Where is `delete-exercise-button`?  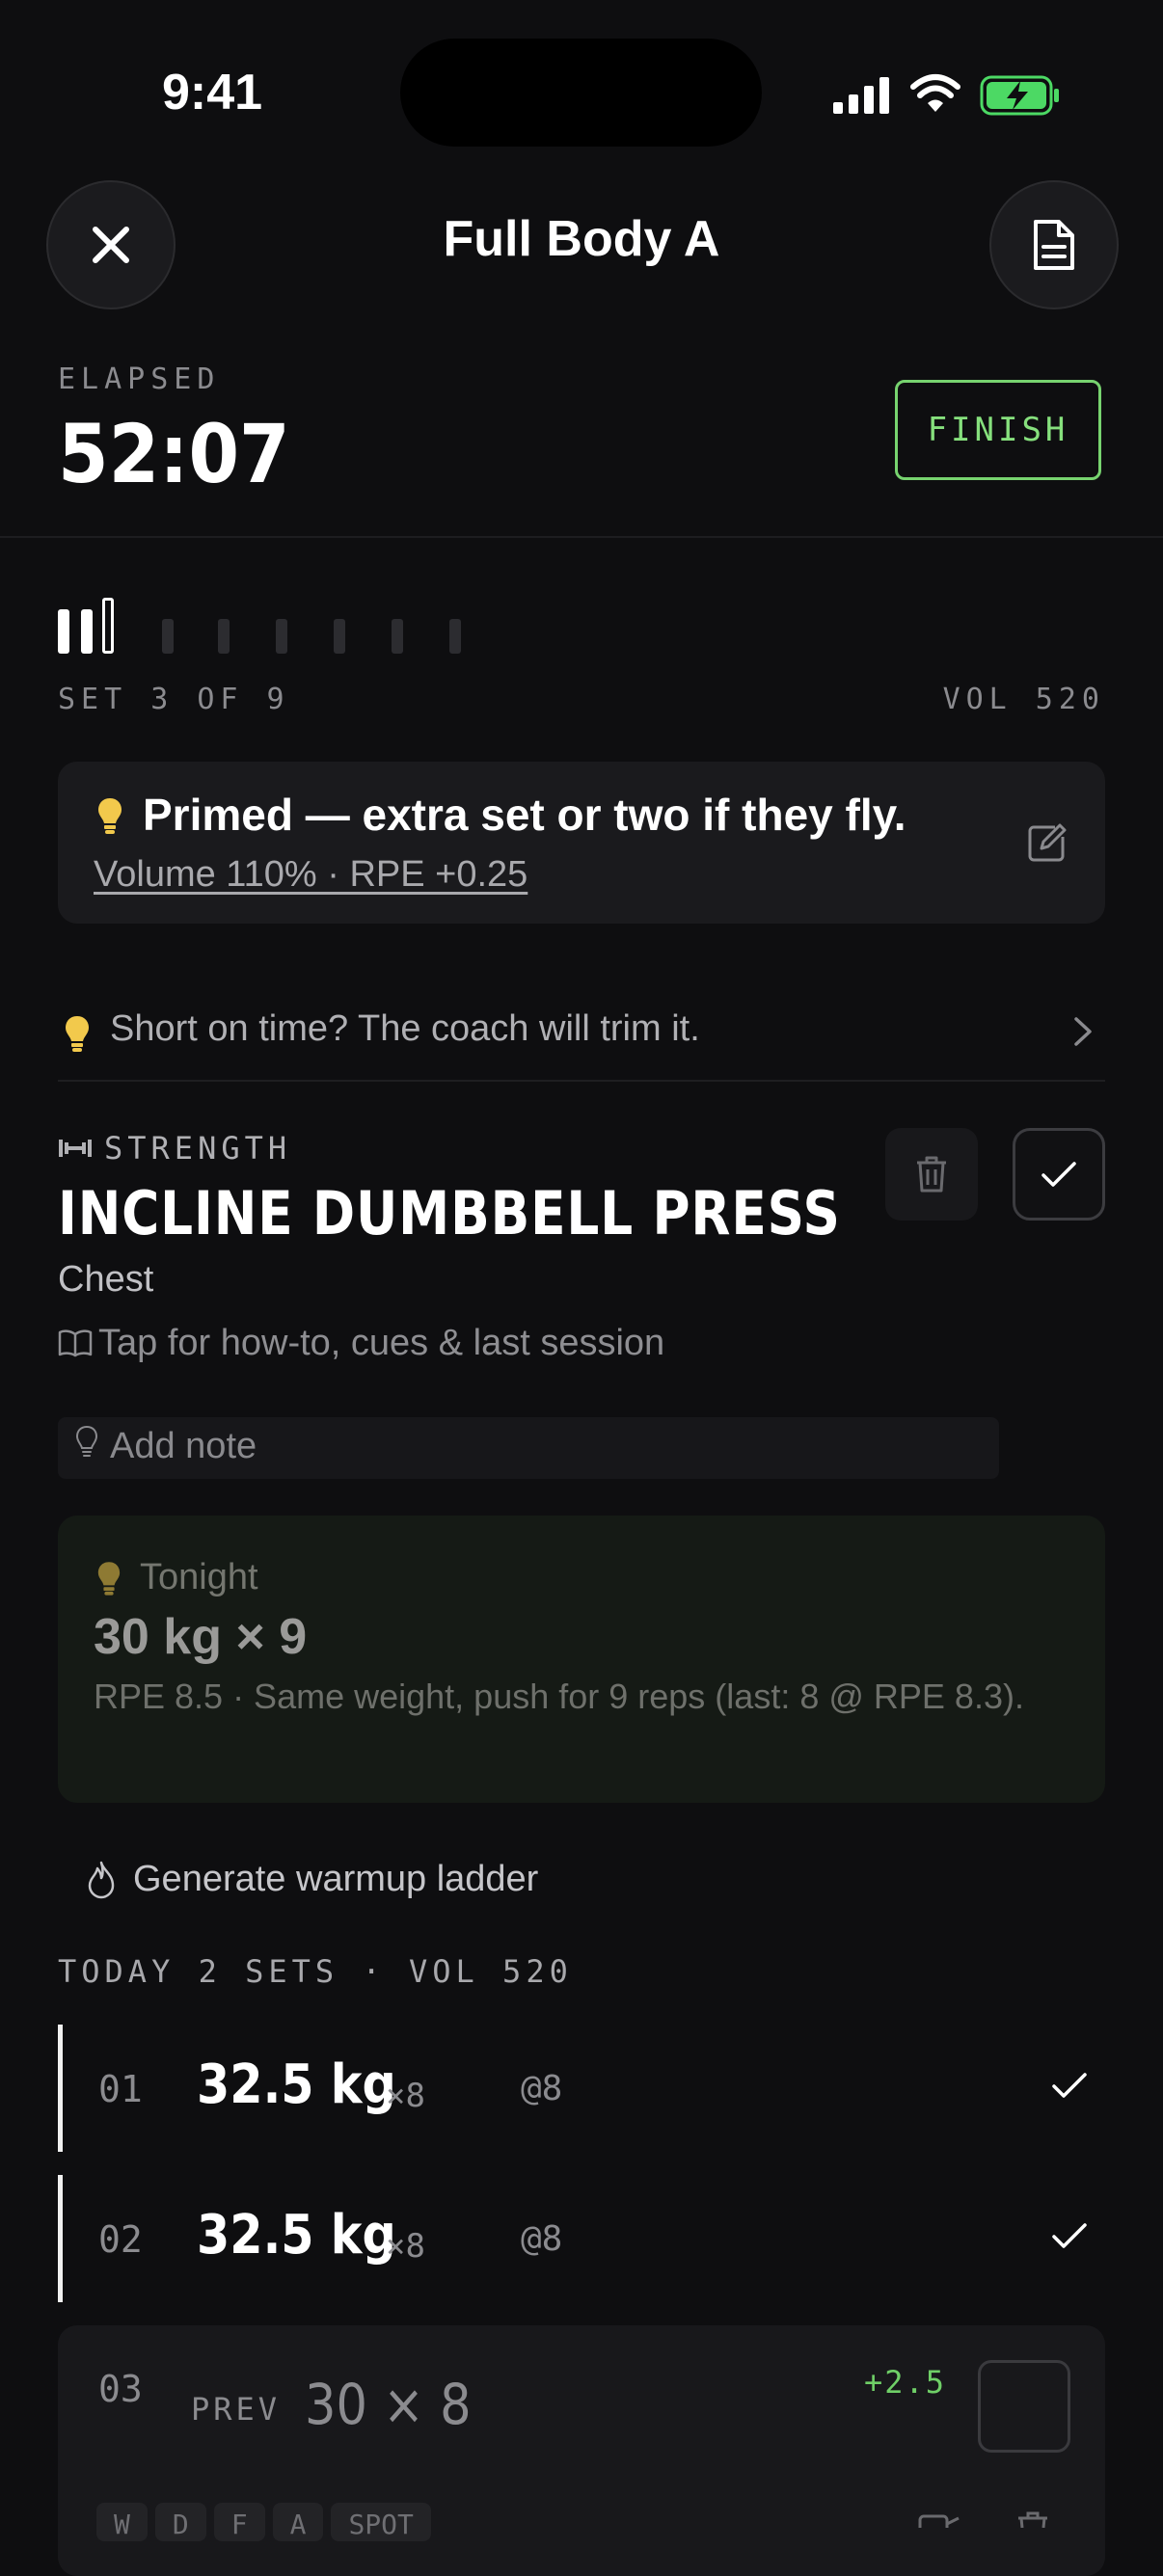 delete-exercise-button is located at coordinates (931, 1175).